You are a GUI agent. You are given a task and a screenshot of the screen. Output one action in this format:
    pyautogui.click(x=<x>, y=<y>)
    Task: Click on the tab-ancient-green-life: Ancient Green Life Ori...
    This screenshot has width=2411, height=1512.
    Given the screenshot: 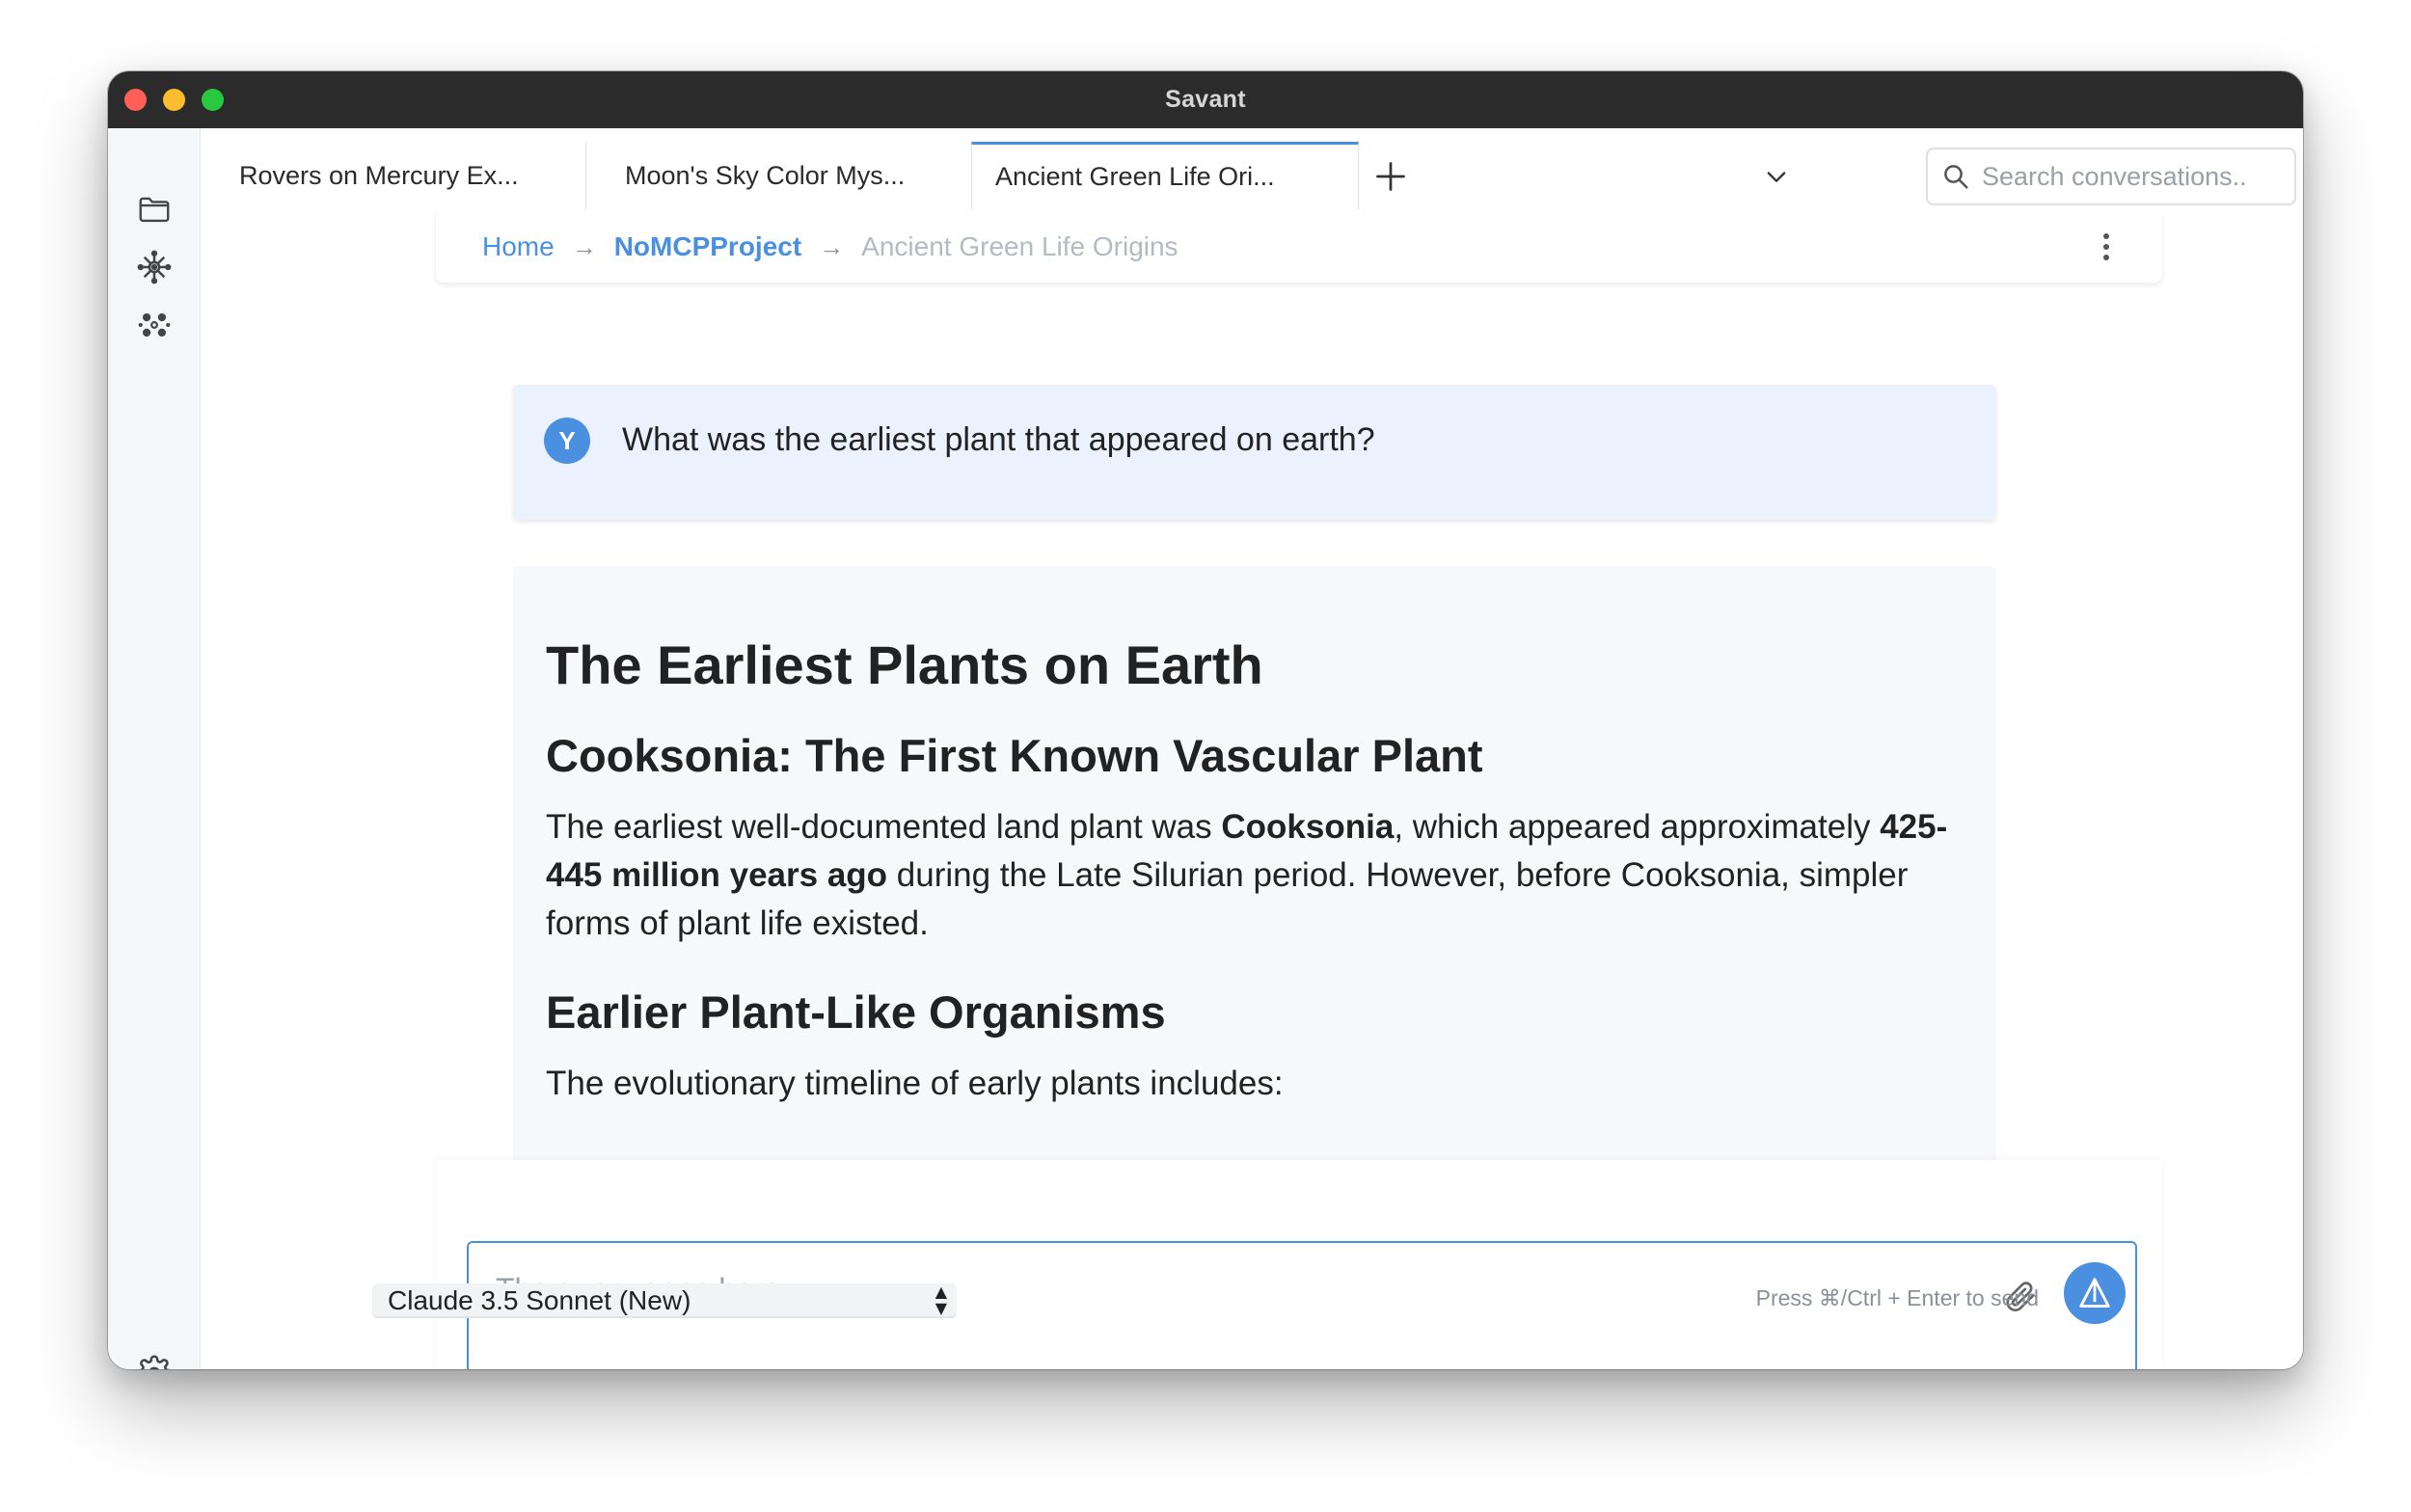 What is the action you would take?
    pyautogui.click(x=1165, y=175)
    